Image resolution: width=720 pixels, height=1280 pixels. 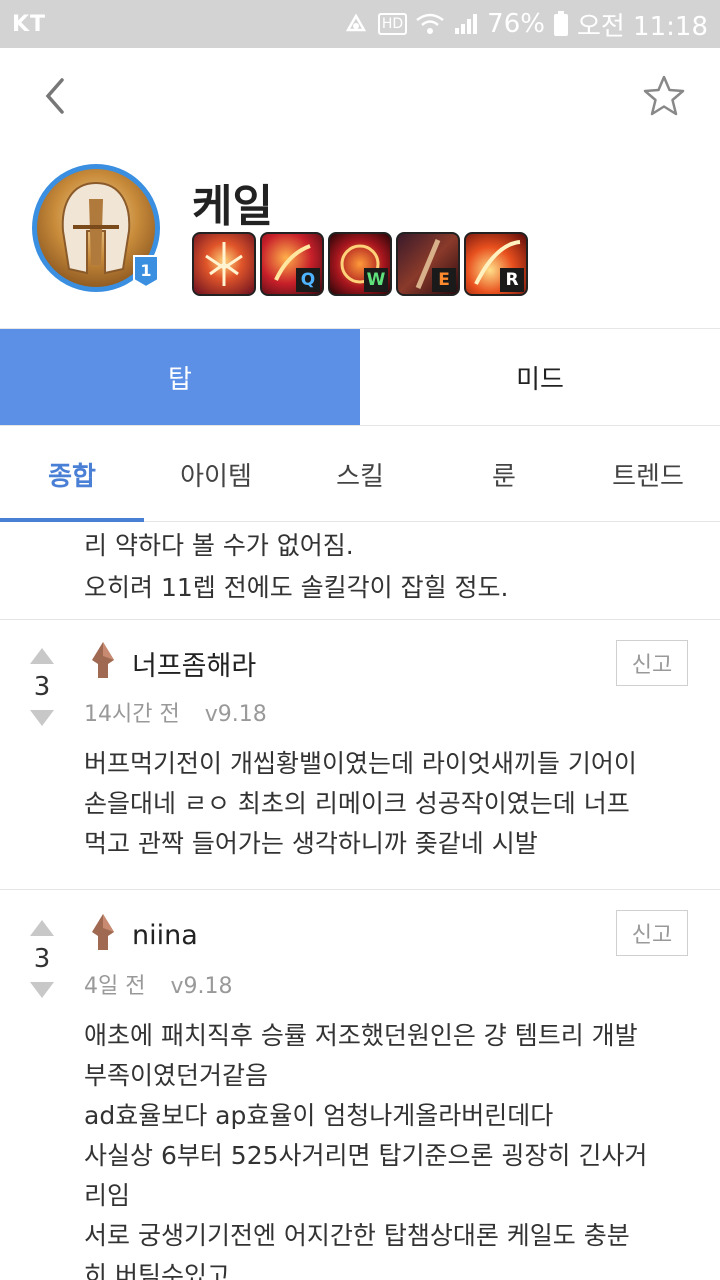 What do you see at coordinates (496, 264) in the screenshot?
I see `r-skill: R` at bounding box center [496, 264].